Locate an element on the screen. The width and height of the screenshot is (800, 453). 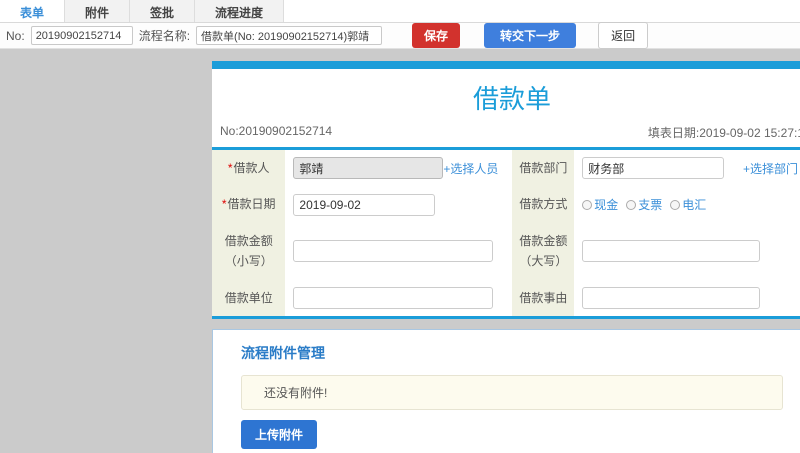
tab-progress: 流程进度 is located at coordinates (240, 11).